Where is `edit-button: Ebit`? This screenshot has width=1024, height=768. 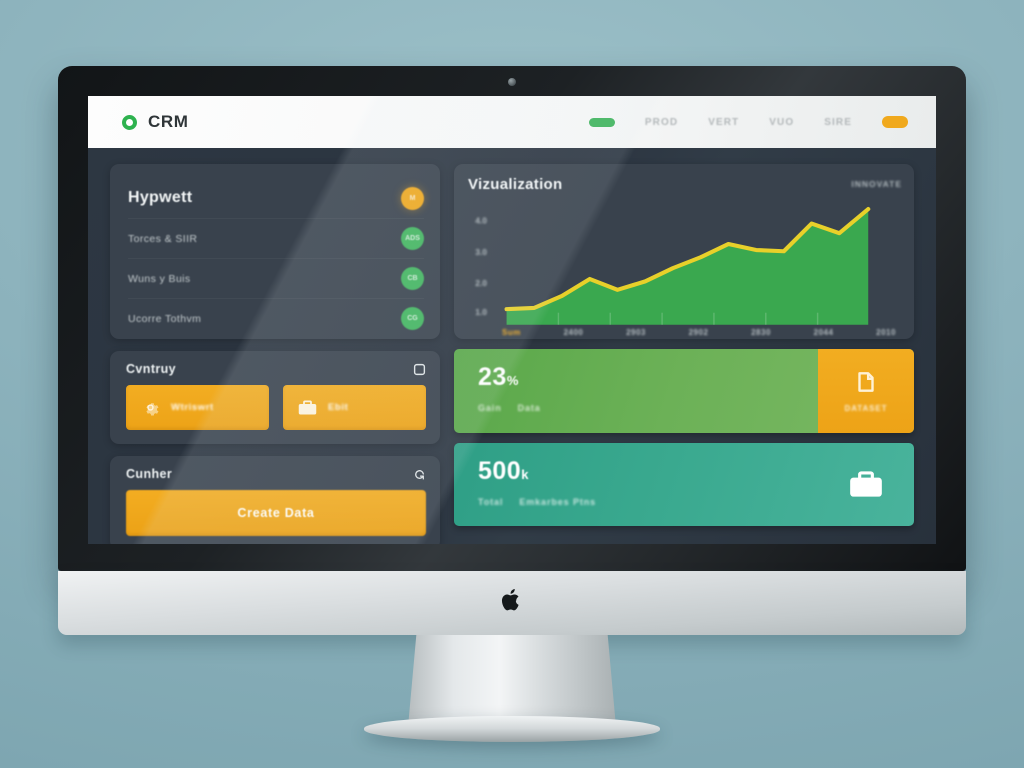 edit-button: Ebit is located at coordinates (354, 407).